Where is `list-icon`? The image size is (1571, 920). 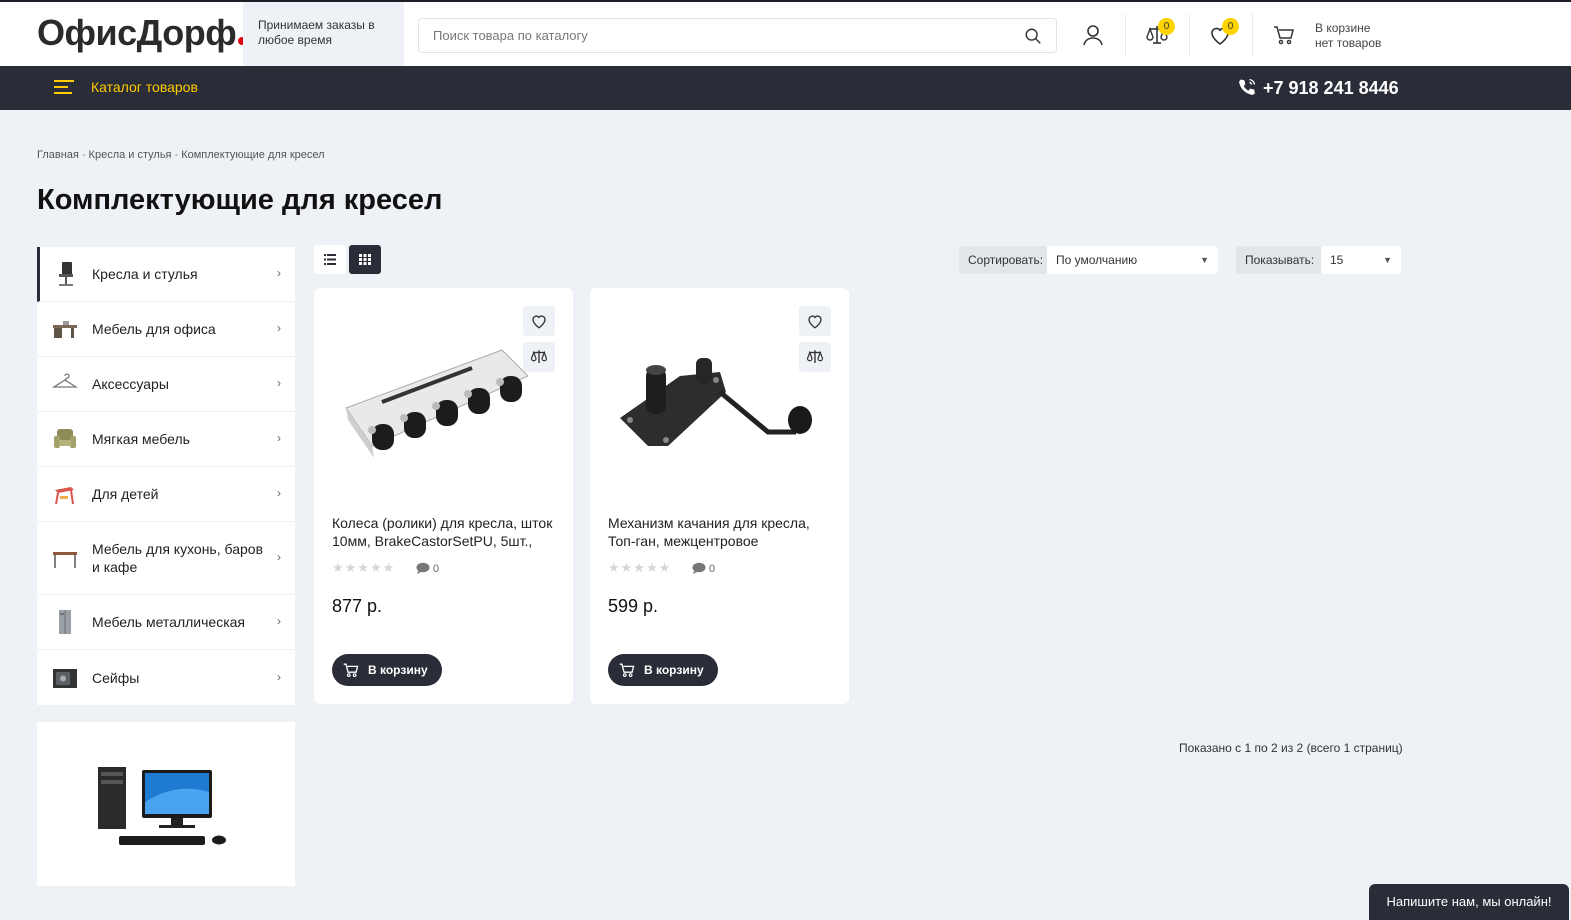 list-icon is located at coordinates (330, 259).